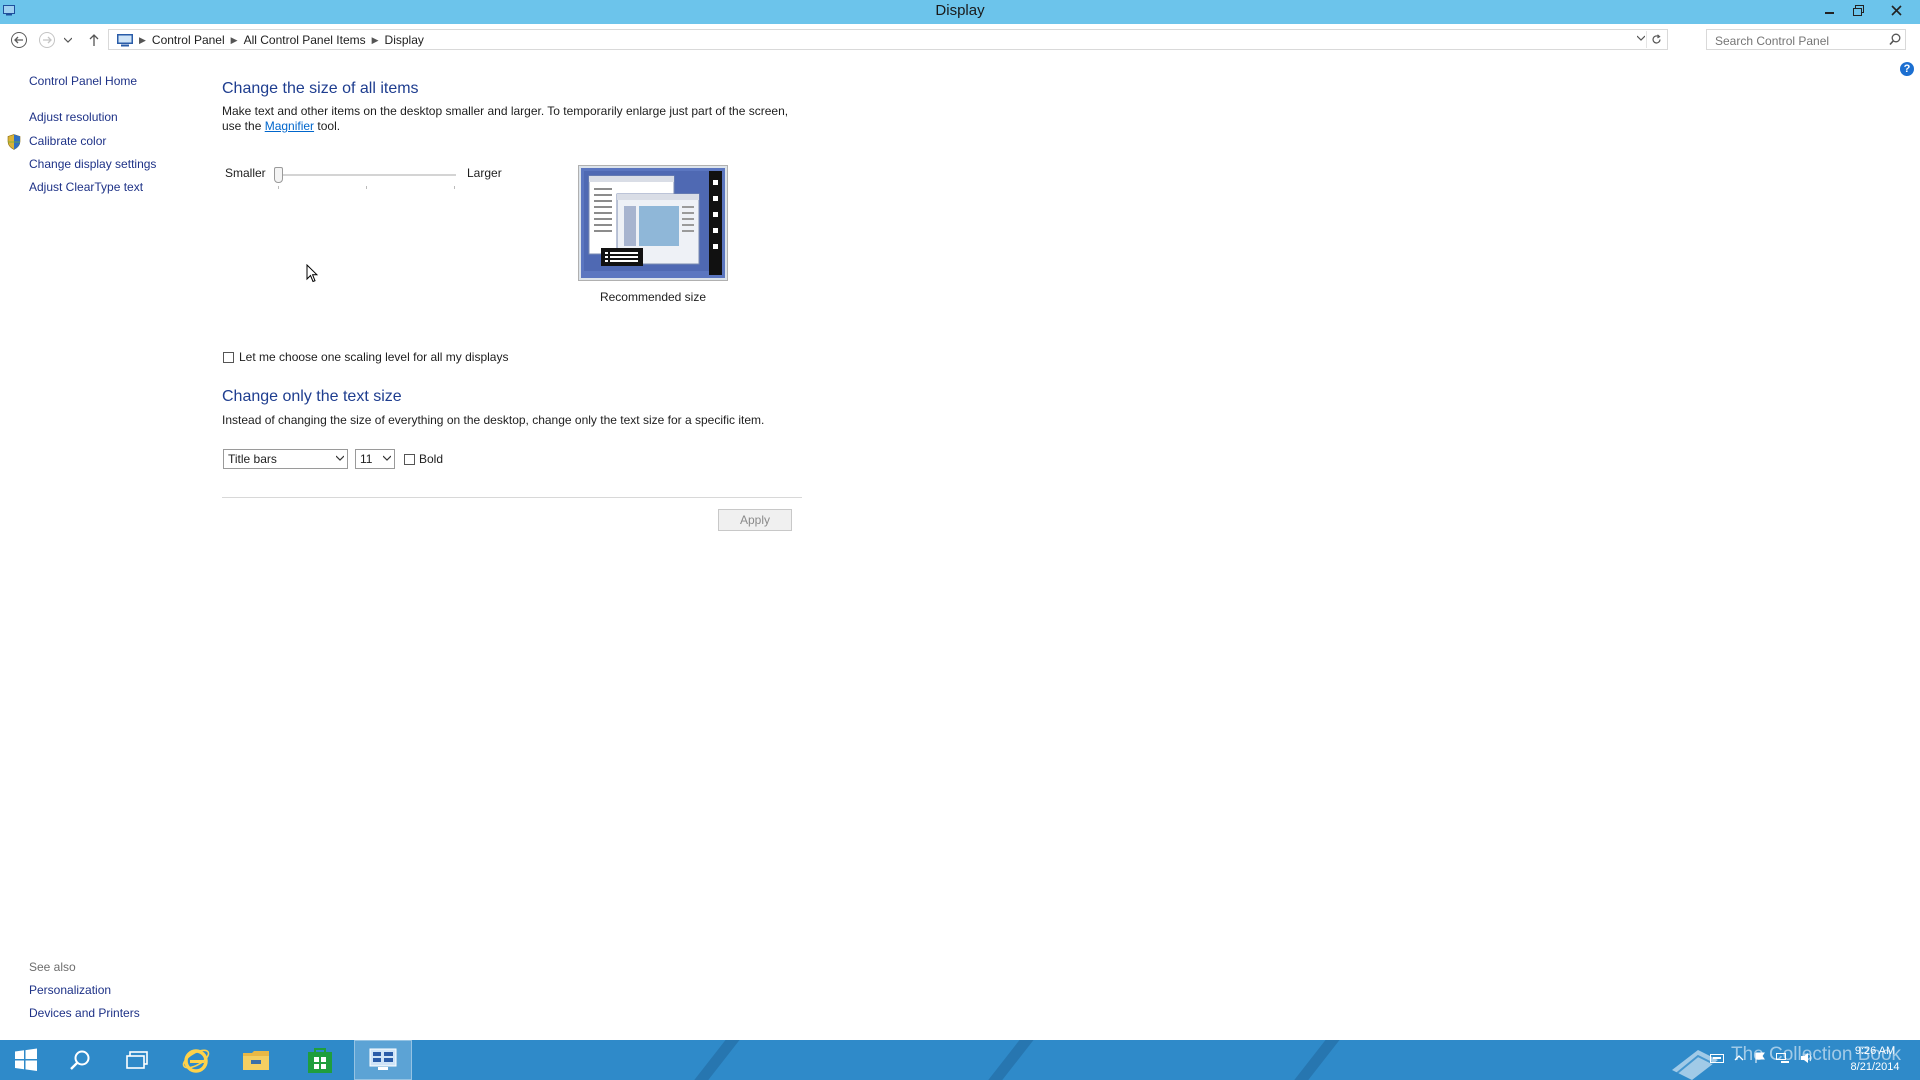 Image resolution: width=1920 pixels, height=1080 pixels. I want to click on shield-icon, so click(14, 142).